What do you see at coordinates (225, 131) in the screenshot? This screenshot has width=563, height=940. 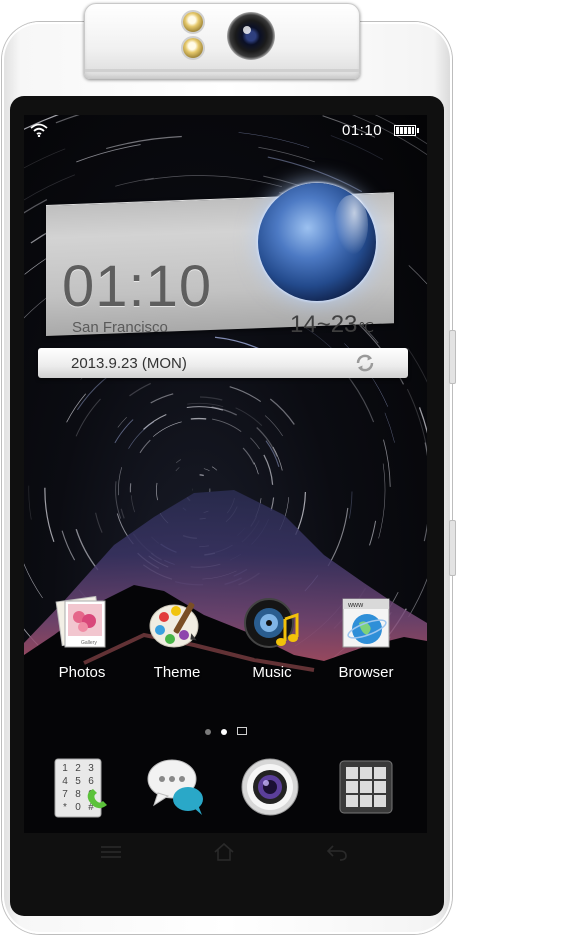 I see `status-bar: 01:10` at bounding box center [225, 131].